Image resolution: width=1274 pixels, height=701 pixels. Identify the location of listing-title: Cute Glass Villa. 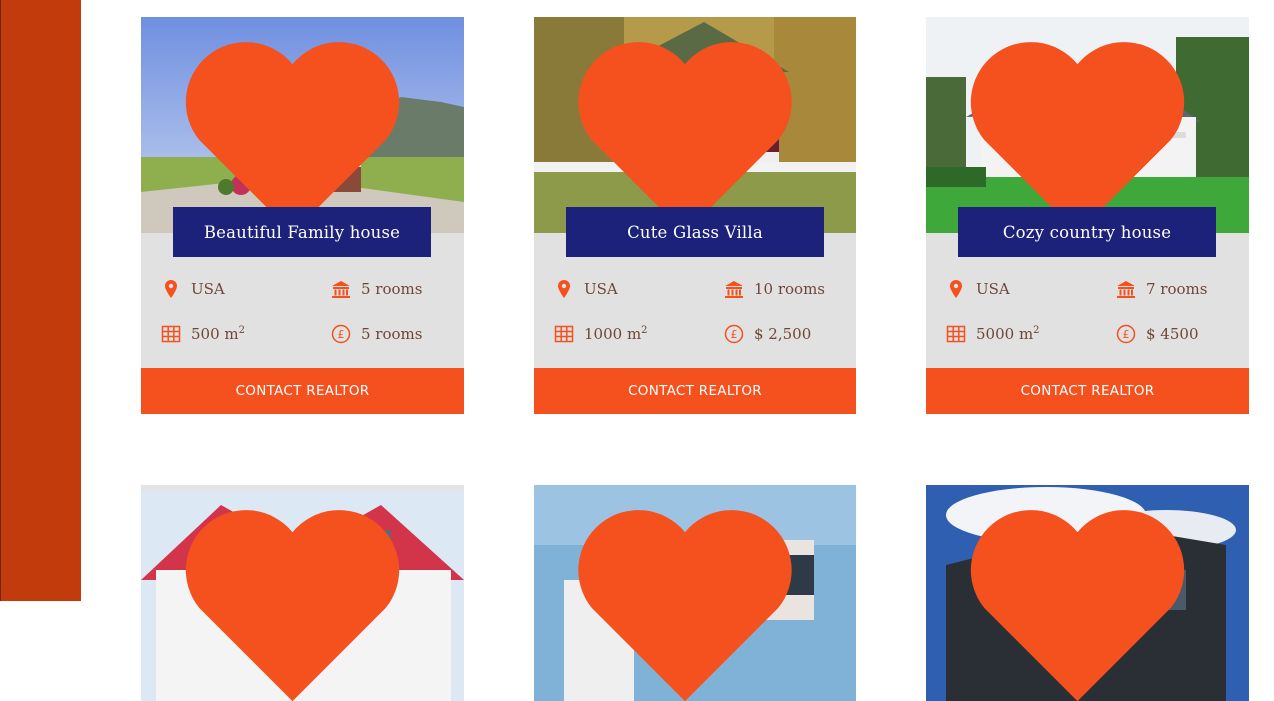
(695, 232).